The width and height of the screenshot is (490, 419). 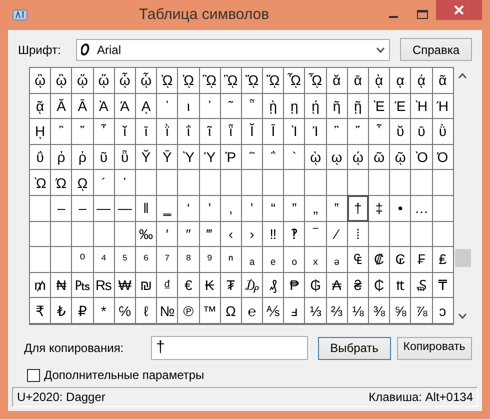 What do you see at coordinates (379, 285) in the screenshot?
I see `character-cell: ₵` at bounding box center [379, 285].